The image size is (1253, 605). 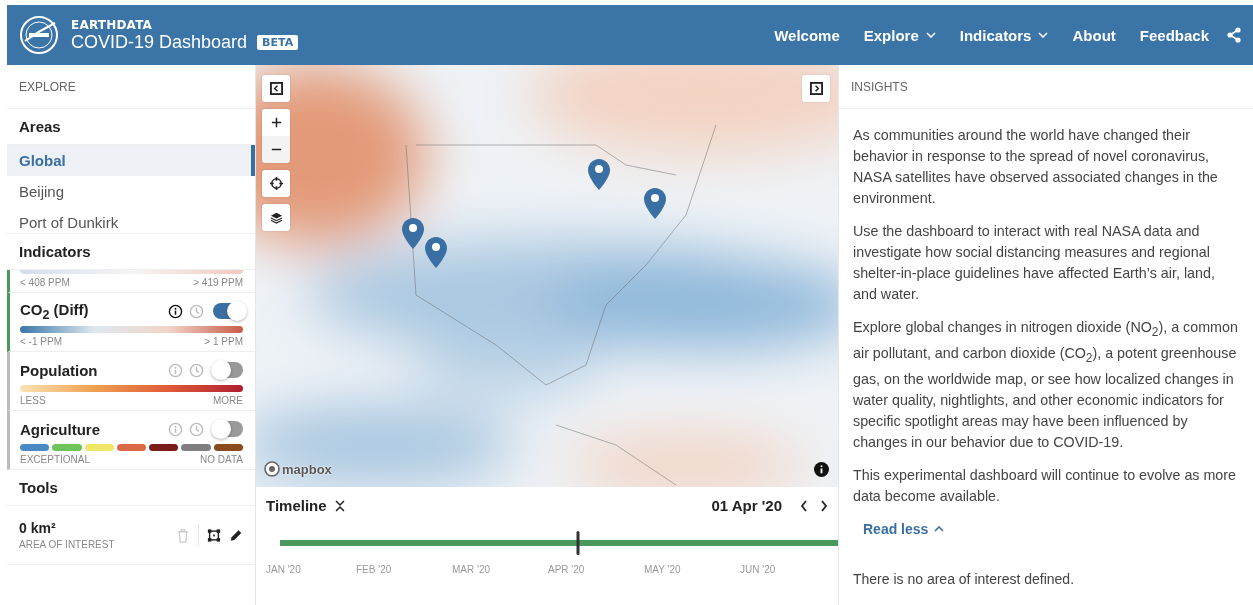 I want to click on timeline-tick-label: MAY '20, so click(x=663, y=569).